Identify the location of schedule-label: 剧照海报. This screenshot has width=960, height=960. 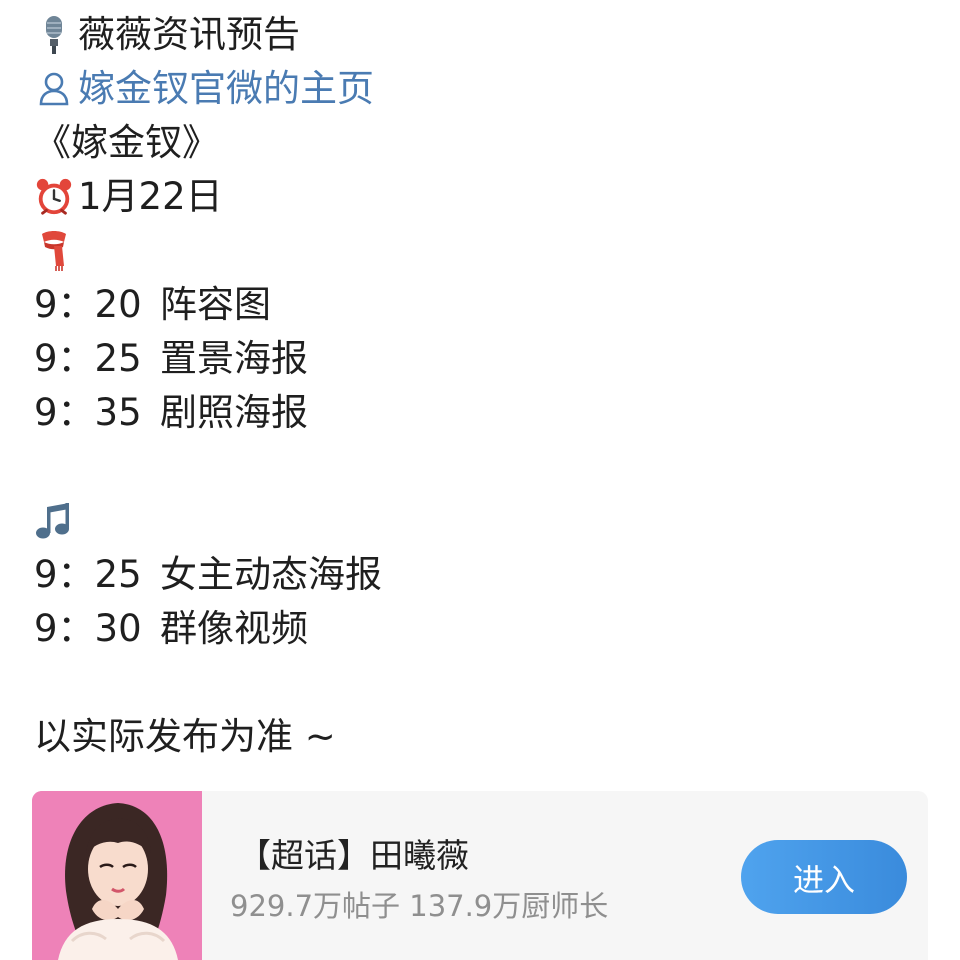
(234, 412).